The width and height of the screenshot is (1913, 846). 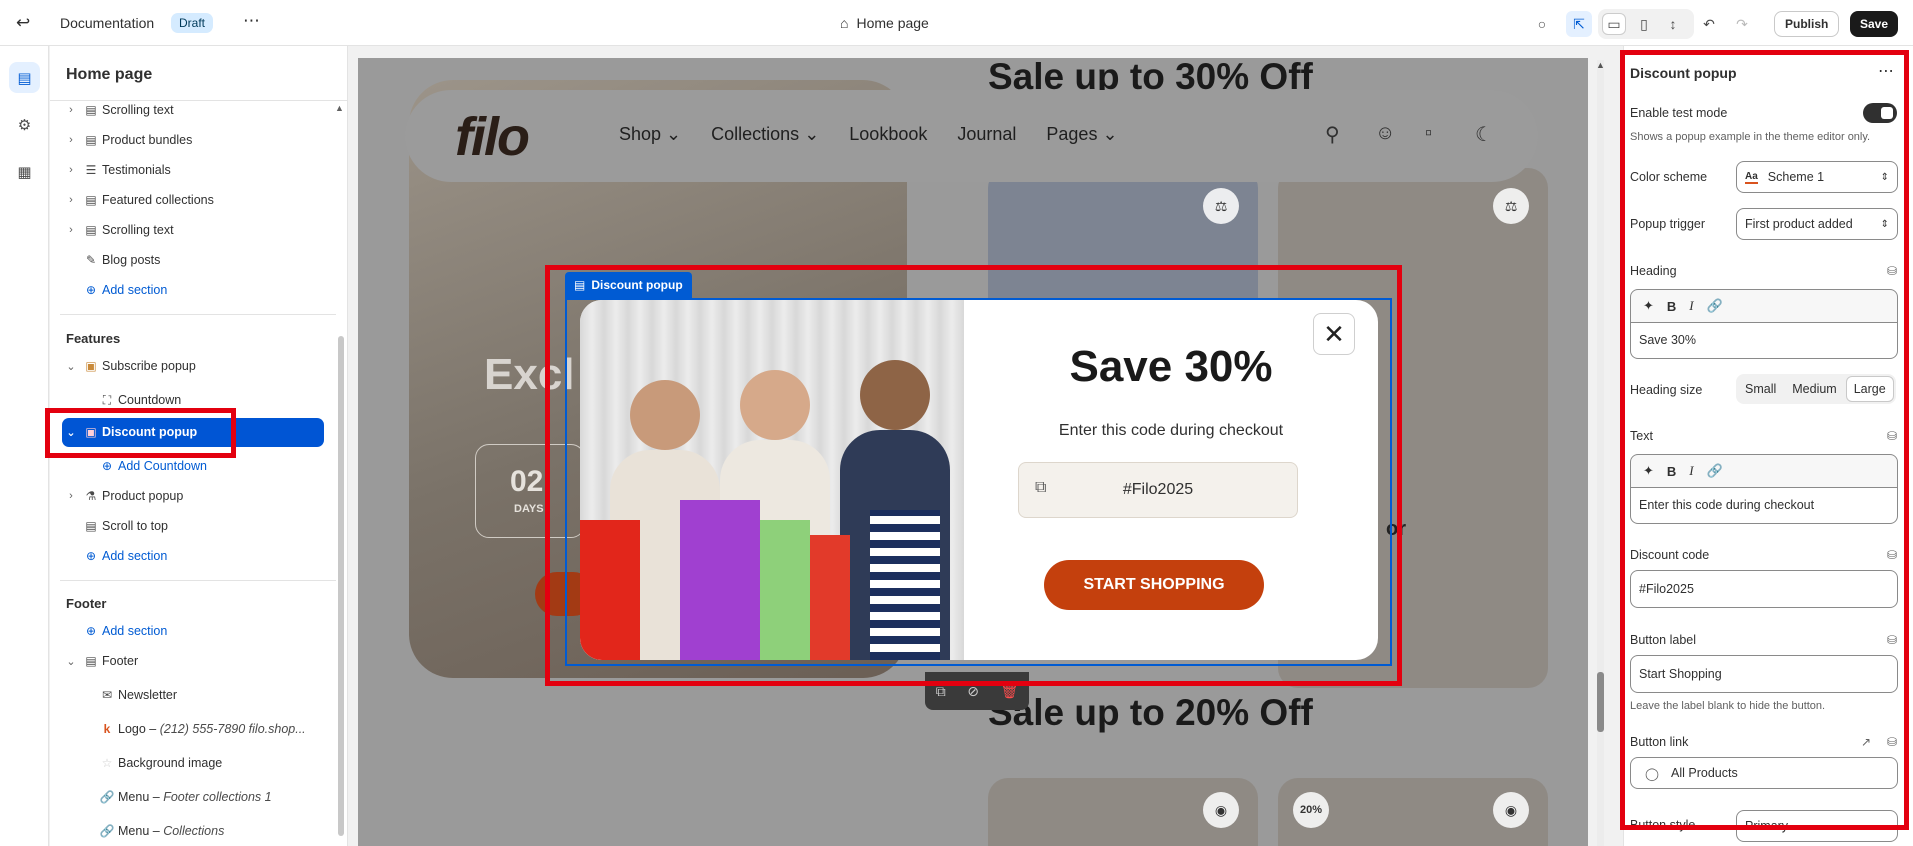 I want to click on more-actions-icon: ⋯, so click(x=252, y=21).